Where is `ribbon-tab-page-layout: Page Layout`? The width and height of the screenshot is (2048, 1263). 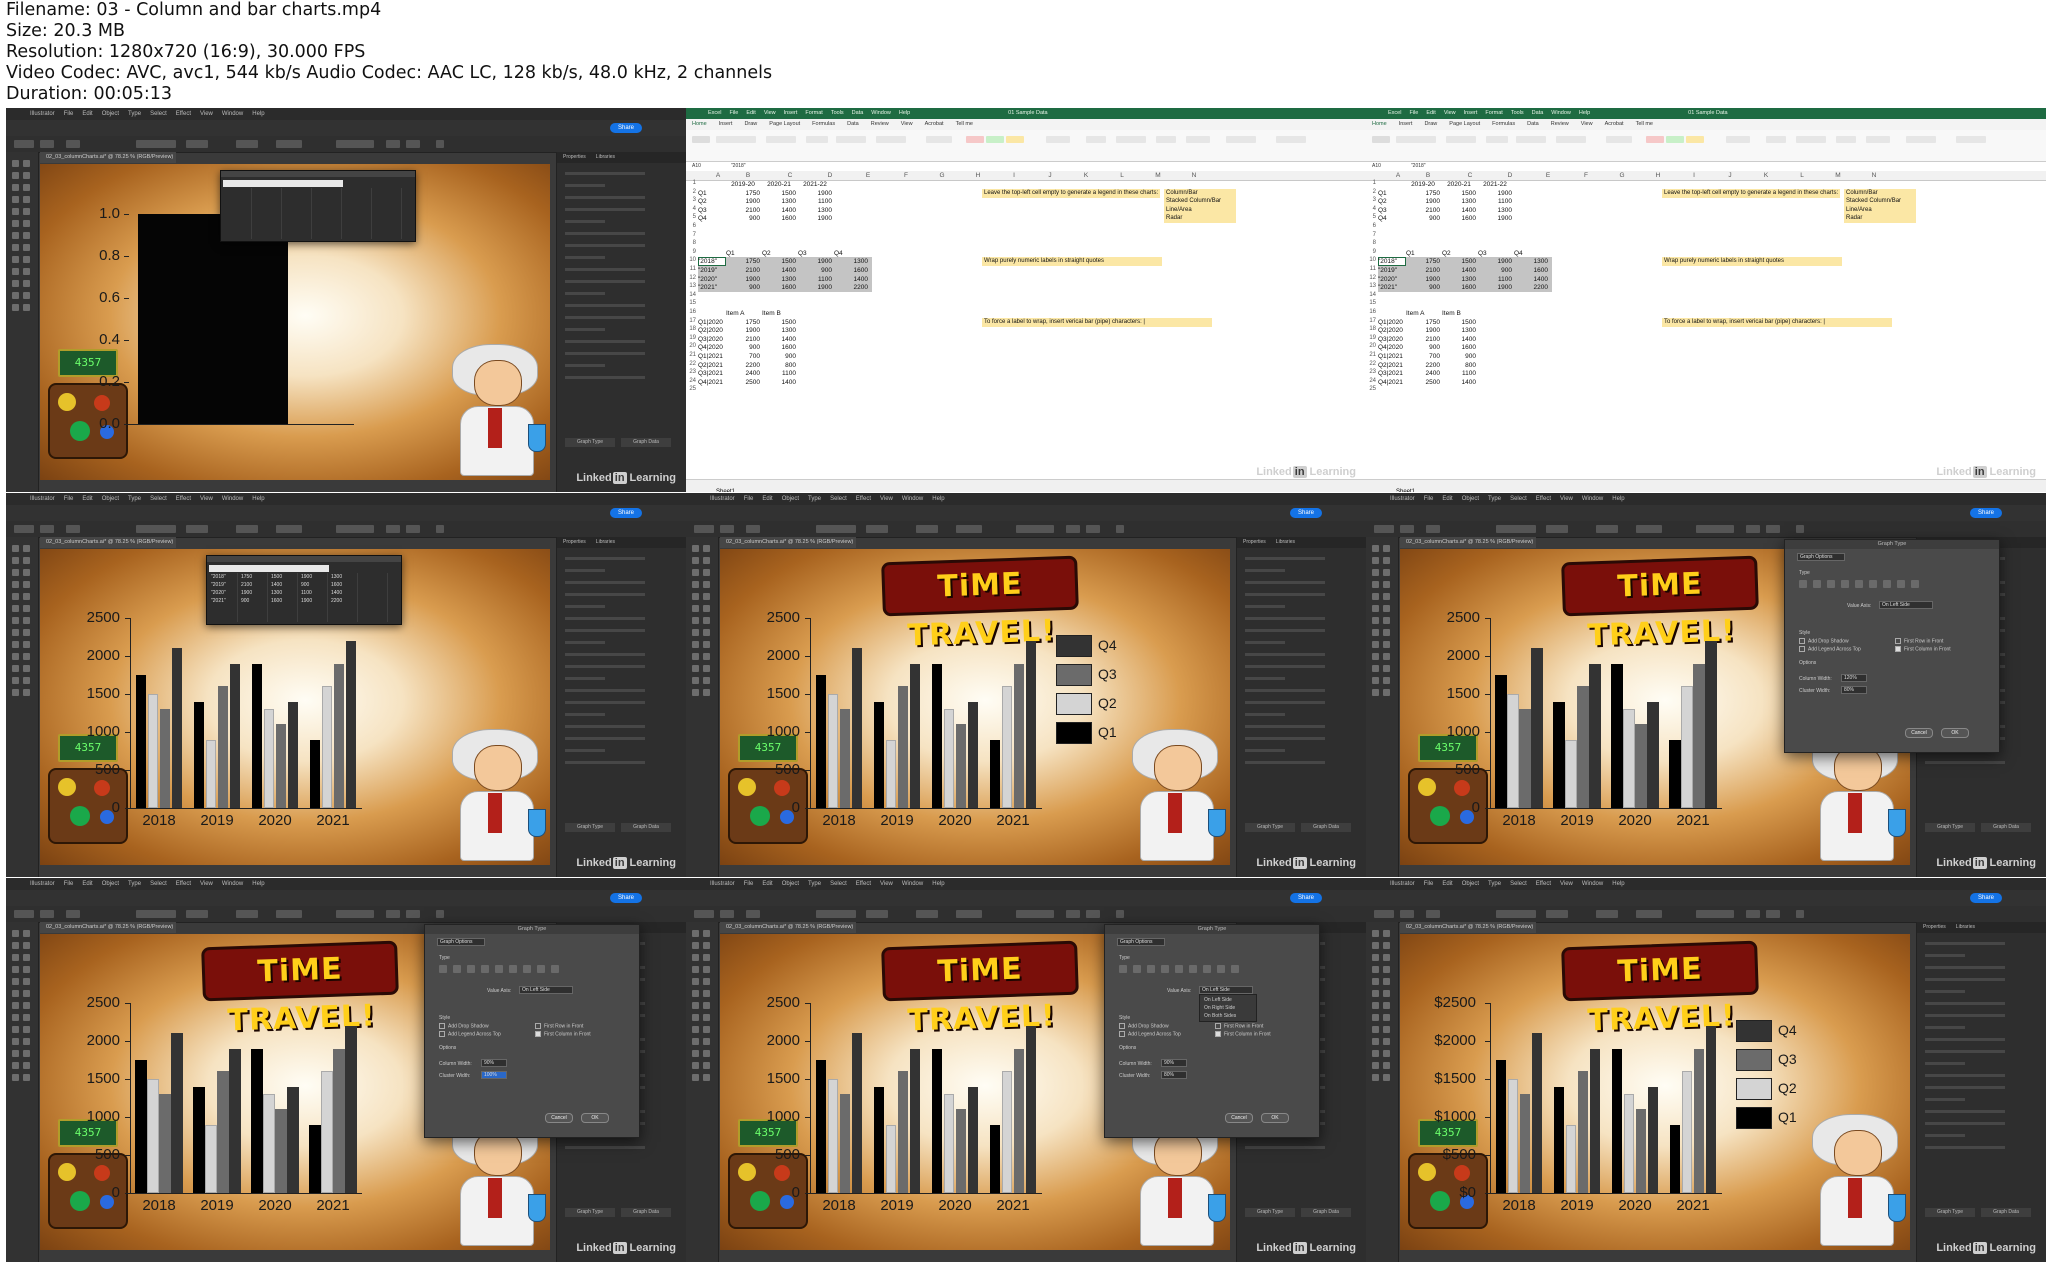 ribbon-tab-page-layout: Page Layout is located at coordinates (784, 124).